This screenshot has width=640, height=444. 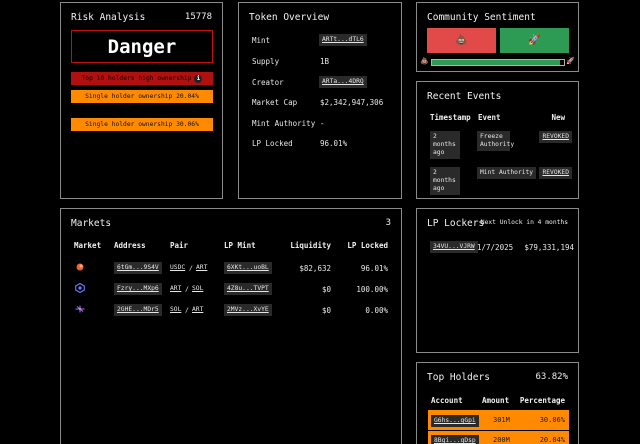 What do you see at coordinates (248, 289) in the screenshot?
I see `lp-mint-link: 4Z8u...TVPT` at bounding box center [248, 289].